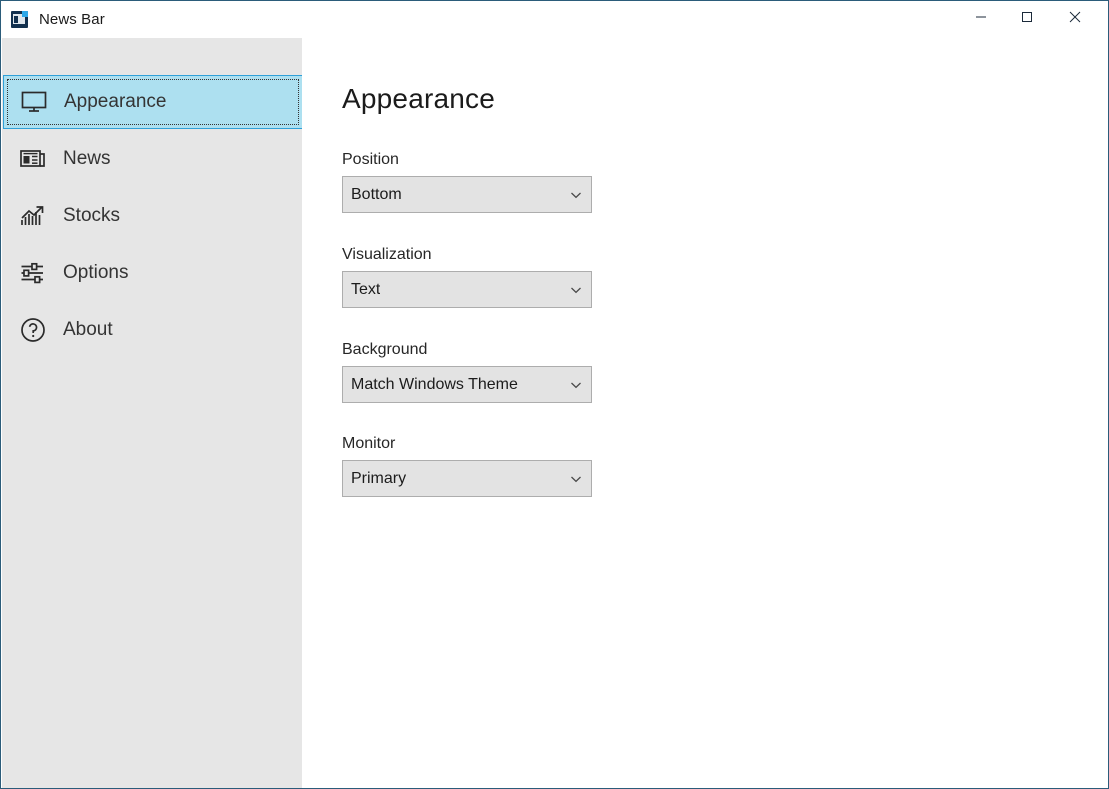  What do you see at coordinates (96, 272) in the screenshot?
I see `sidebar-item-label: Options` at bounding box center [96, 272].